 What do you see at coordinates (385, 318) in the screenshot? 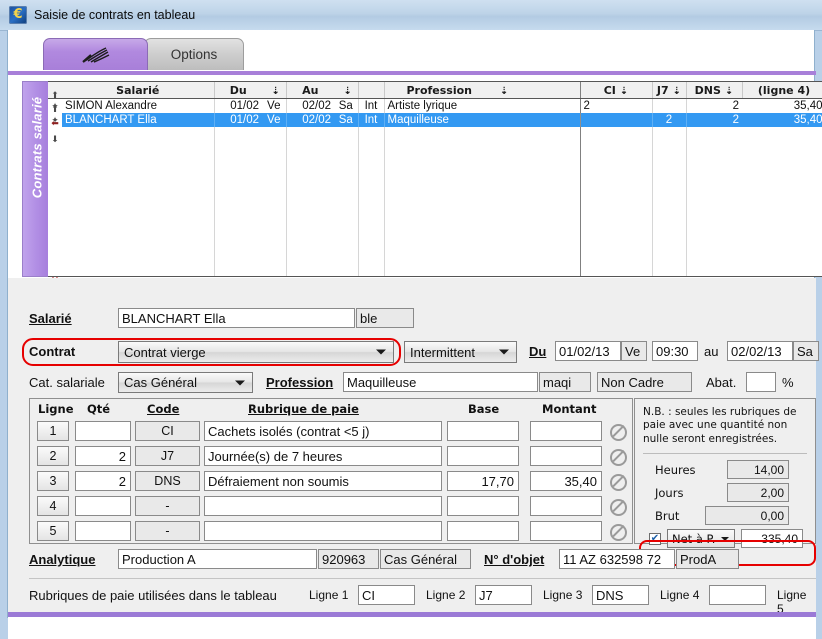
I see `salarie-code-field: ble` at bounding box center [385, 318].